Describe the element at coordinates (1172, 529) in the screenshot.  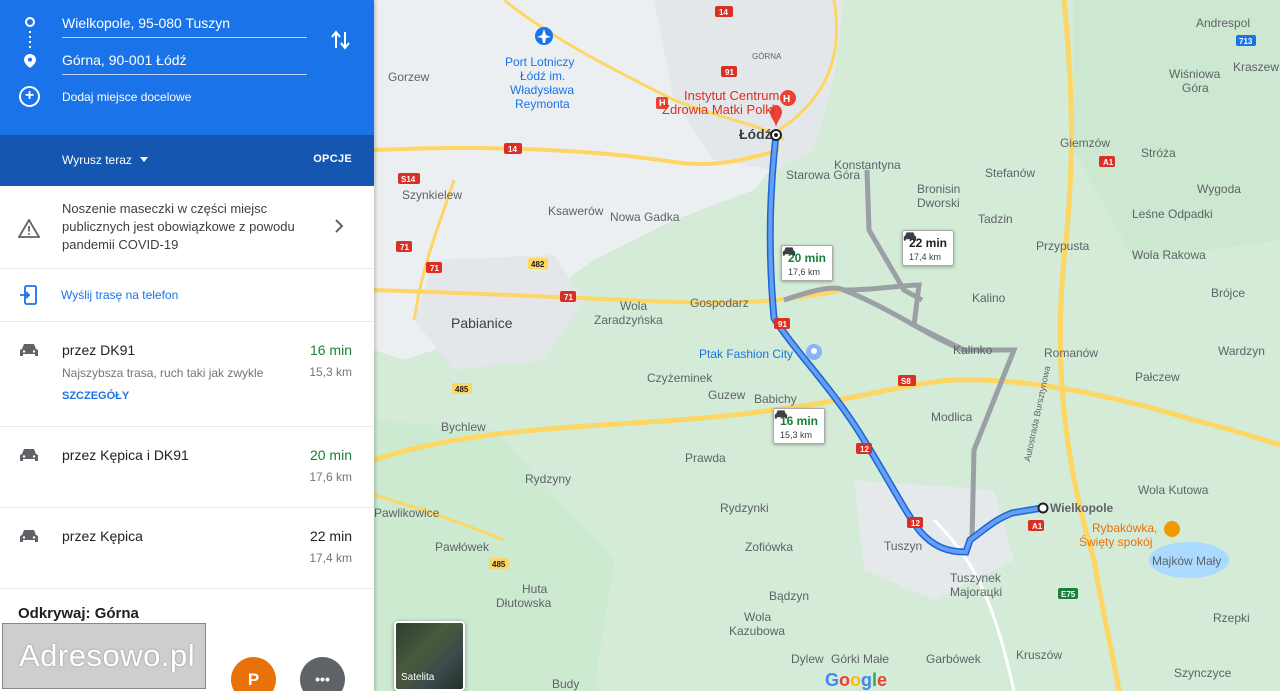
I see `restaurant-icon` at that location.